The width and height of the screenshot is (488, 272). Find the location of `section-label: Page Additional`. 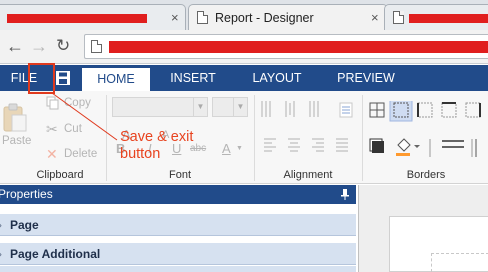

section-label: Page Additional is located at coordinates (55, 254).